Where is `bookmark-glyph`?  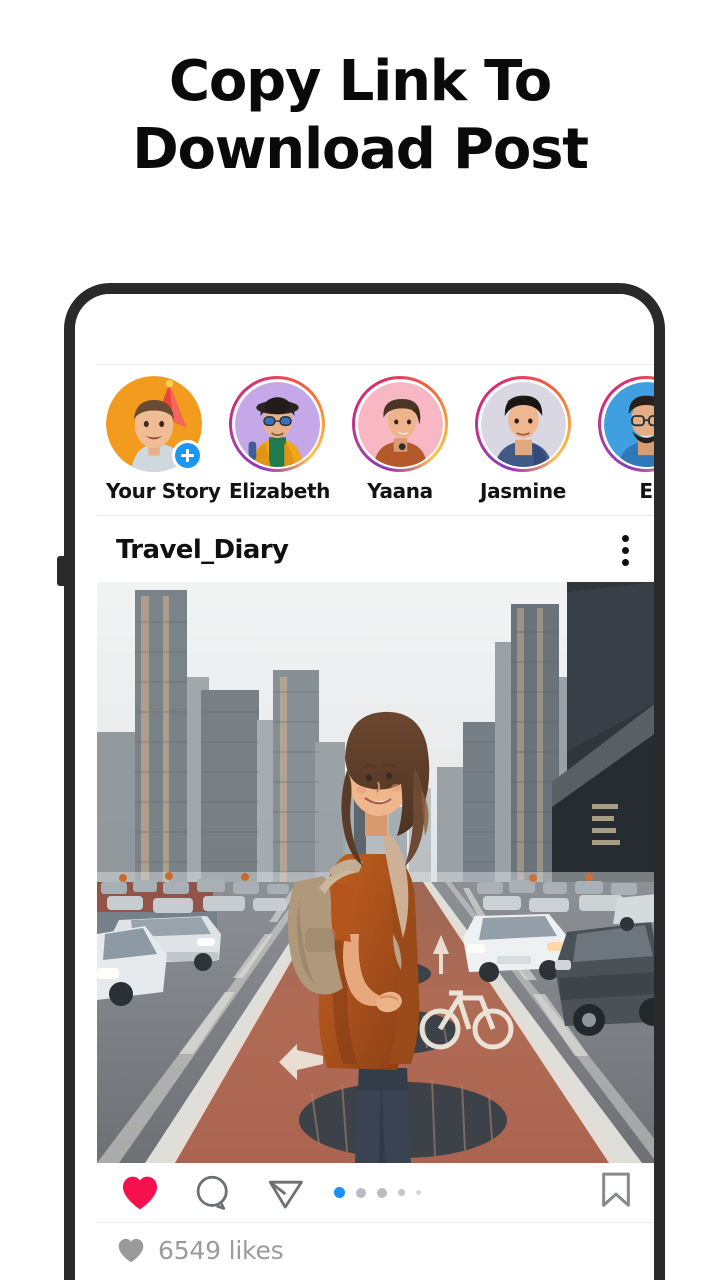 bookmark-glyph is located at coordinates (616, 1189).